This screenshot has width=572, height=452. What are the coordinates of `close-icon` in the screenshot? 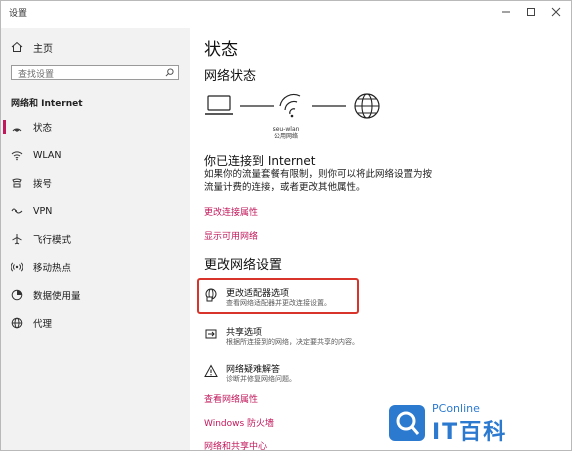 It's located at (556, 12).